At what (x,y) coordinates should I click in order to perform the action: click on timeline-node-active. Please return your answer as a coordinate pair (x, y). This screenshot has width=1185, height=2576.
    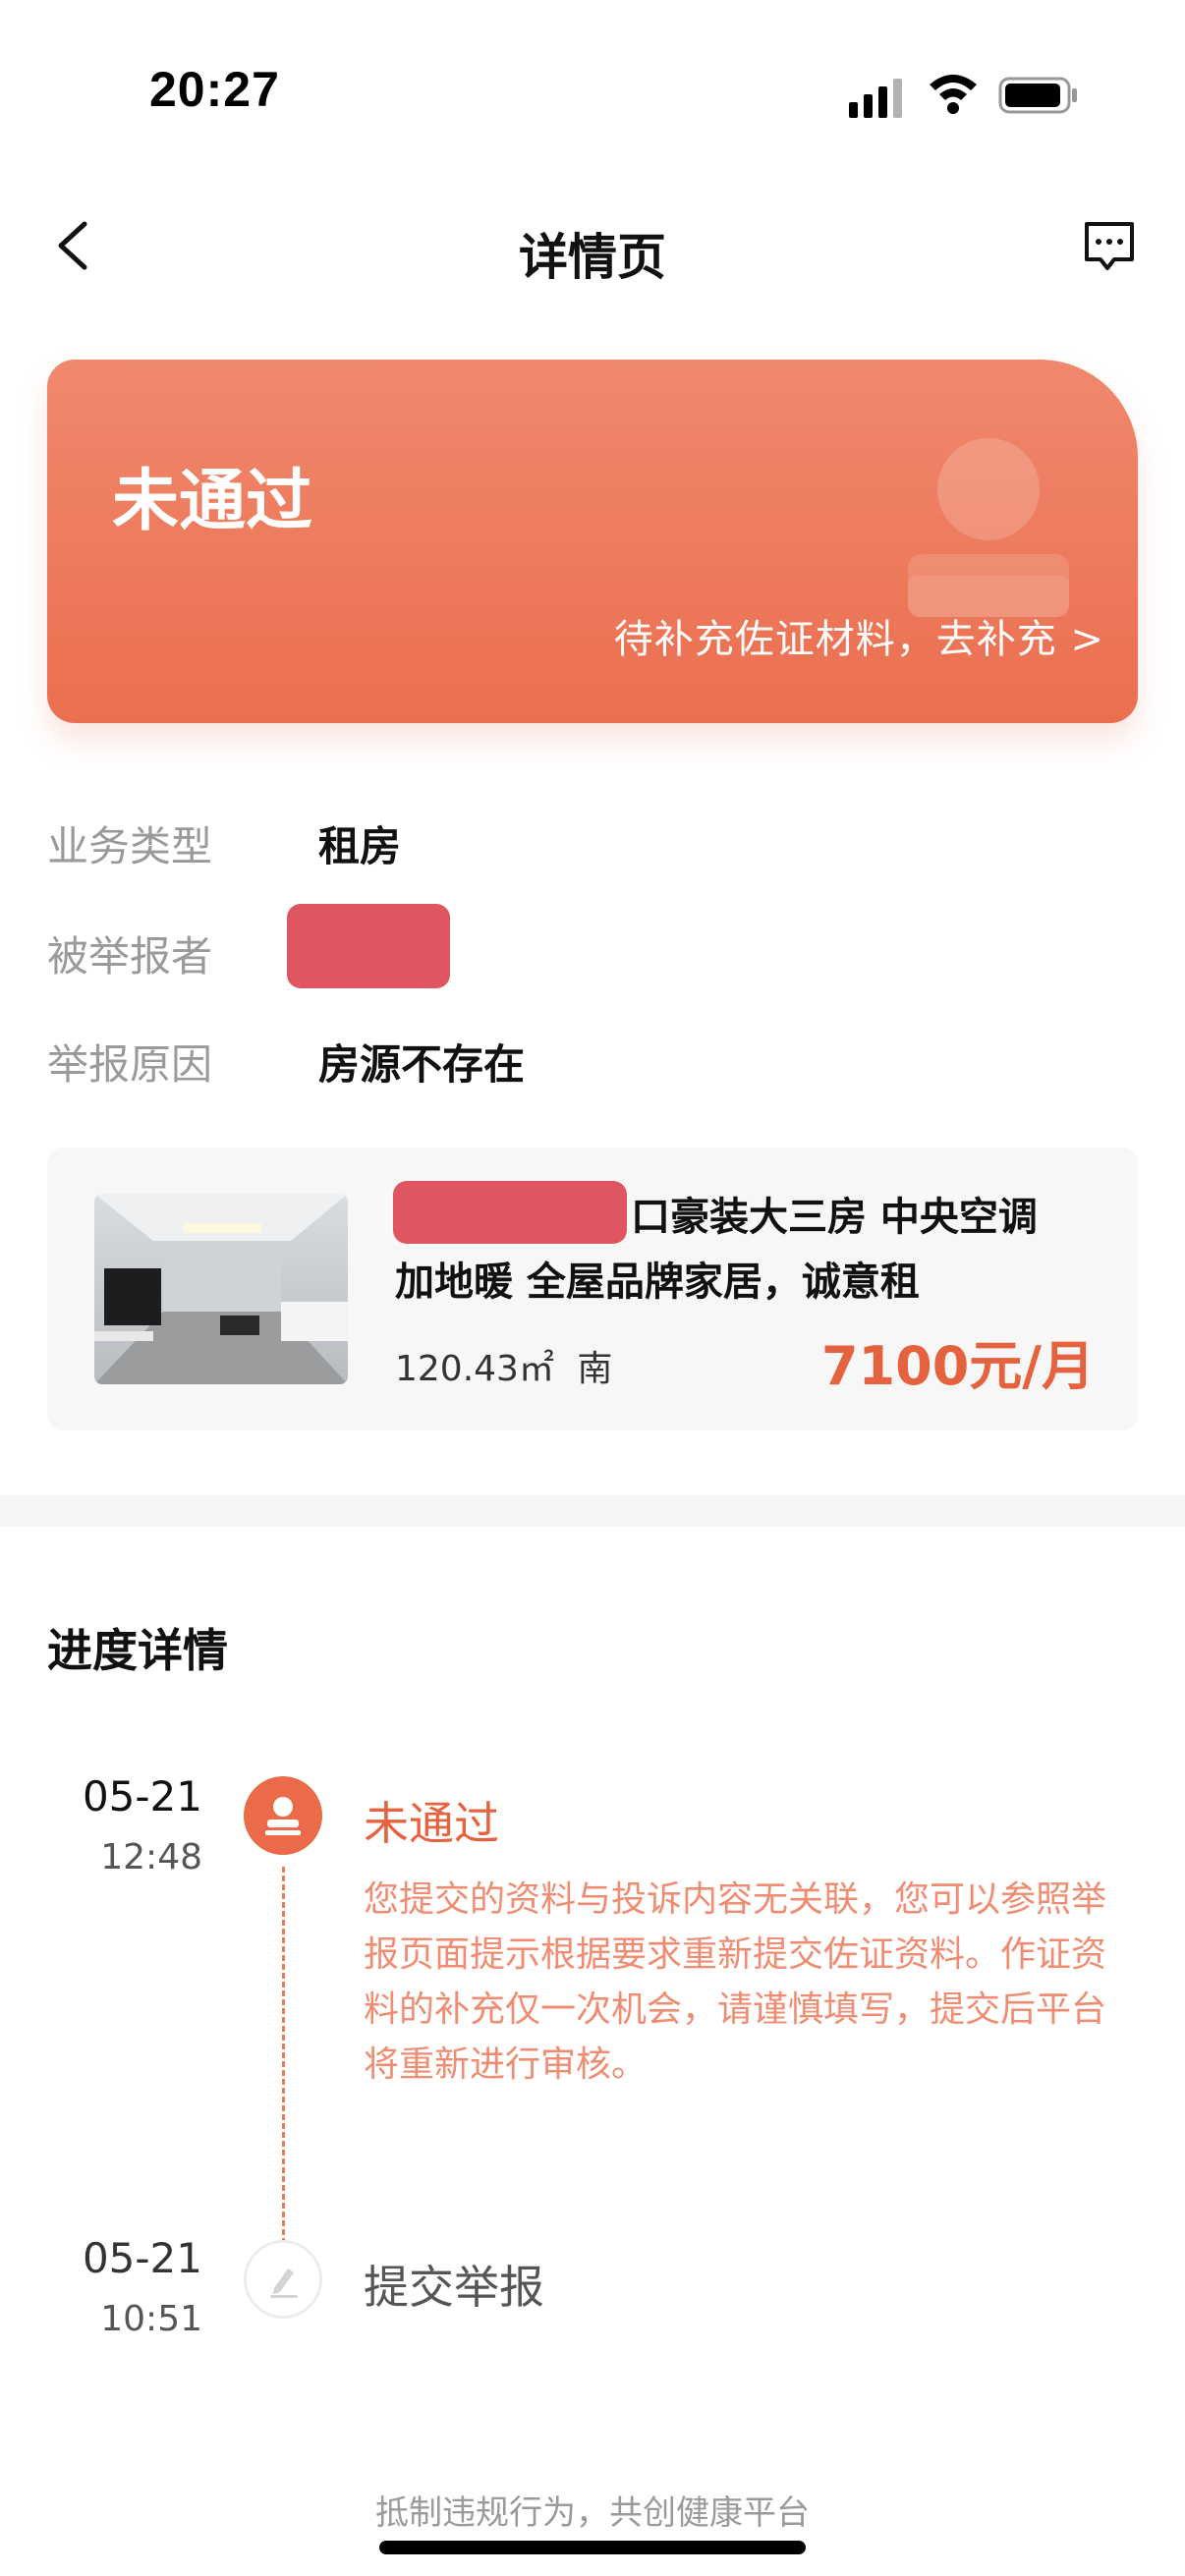
    Looking at the image, I should click on (283, 1815).